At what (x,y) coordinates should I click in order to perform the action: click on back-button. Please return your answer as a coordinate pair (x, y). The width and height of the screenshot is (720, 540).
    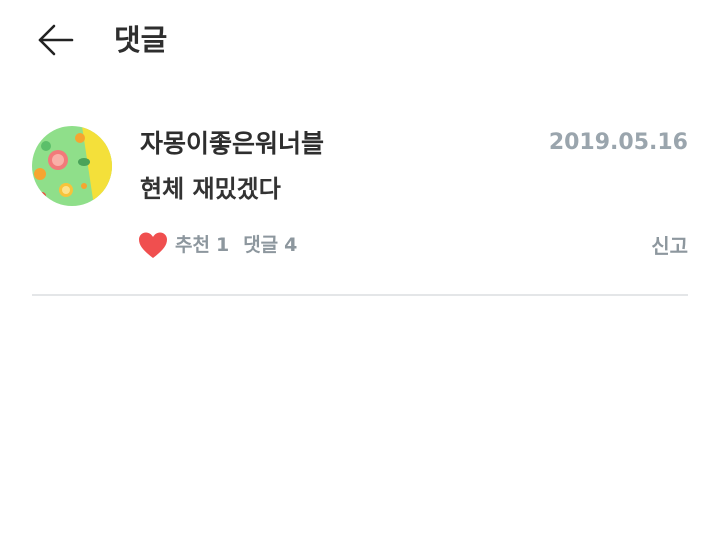
    Looking at the image, I should click on (55, 40).